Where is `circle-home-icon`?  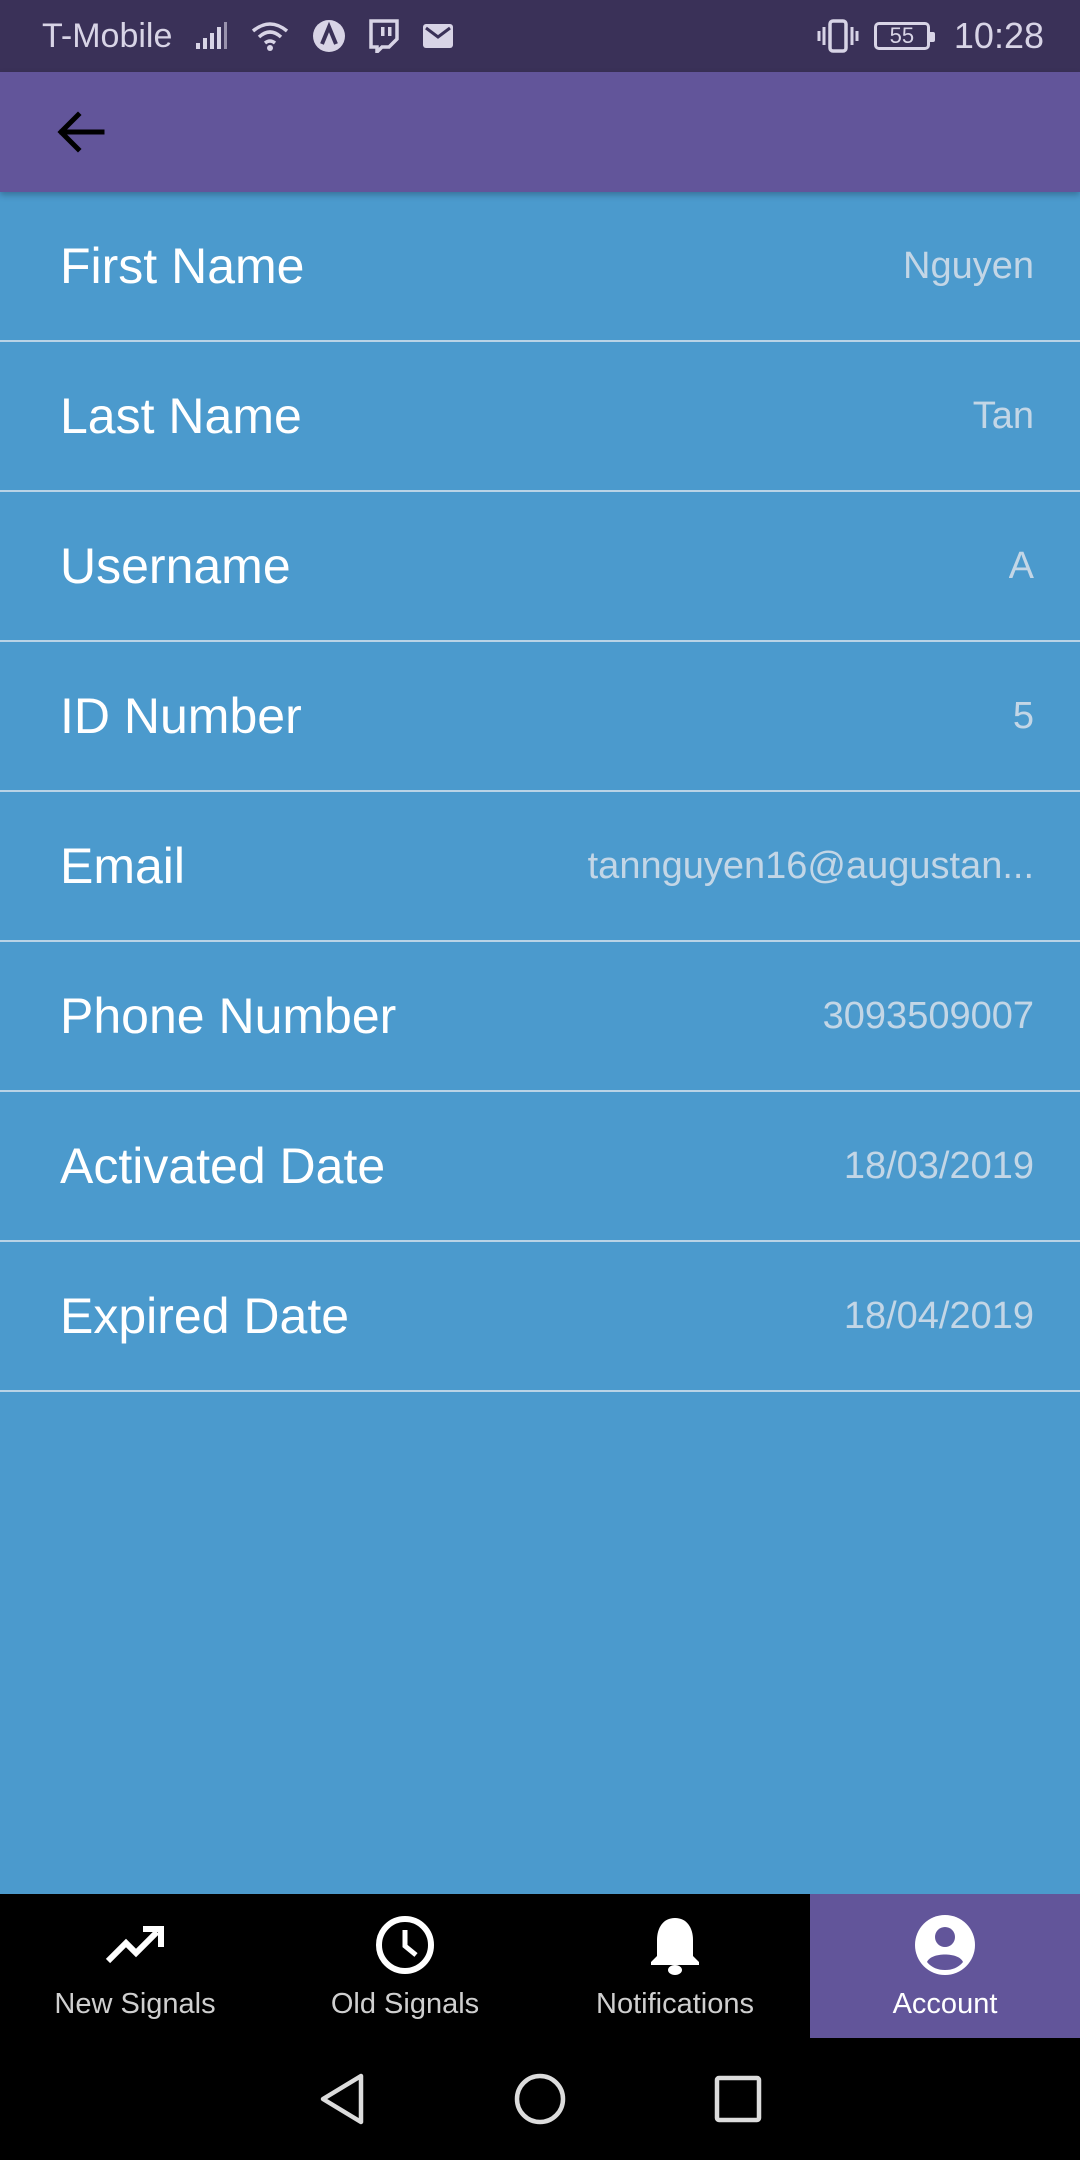 circle-home-icon is located at coordinates (540, 2099).